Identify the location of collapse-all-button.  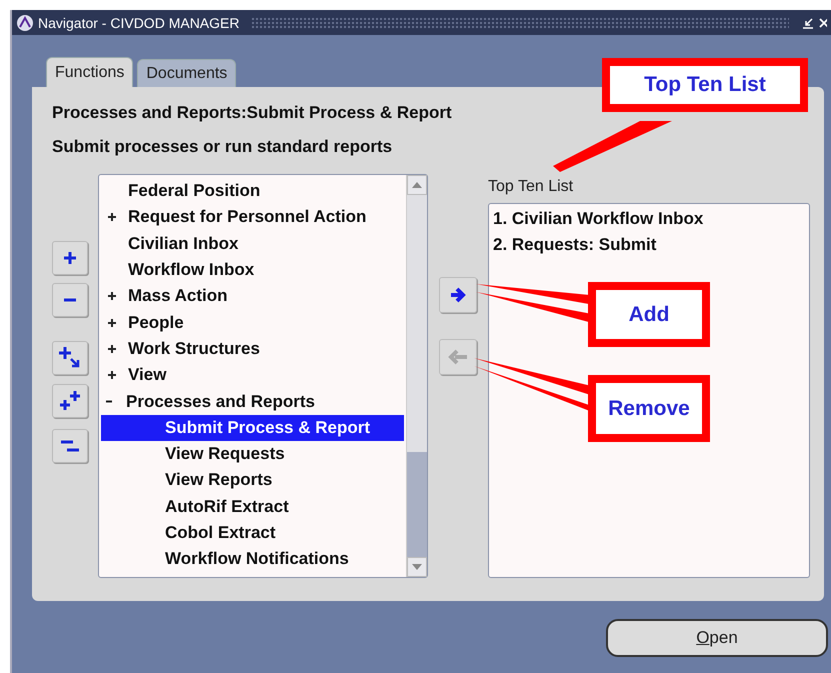
(70, 446).